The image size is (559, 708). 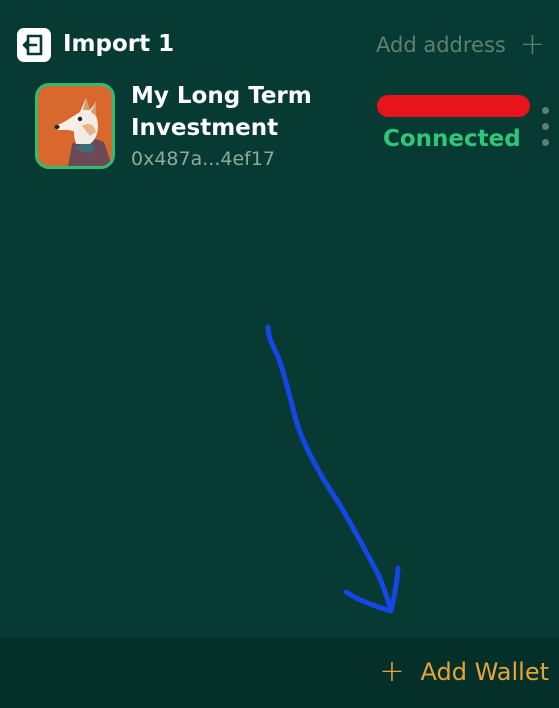 I want to click on add-wallet-button: + Add Wallet, so click(x=464, y=672).